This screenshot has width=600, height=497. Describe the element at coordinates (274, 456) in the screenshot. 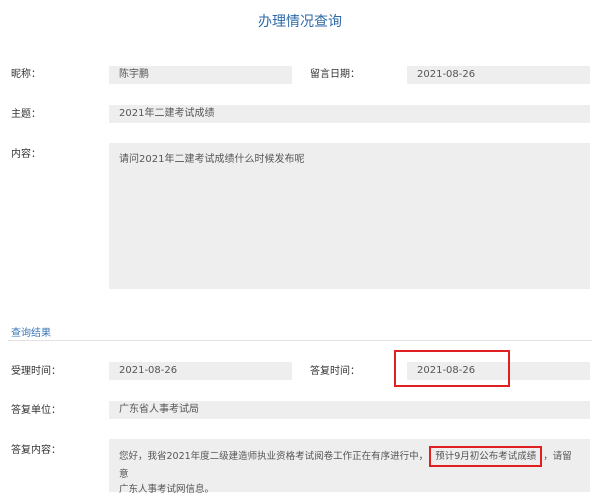

I see `reply-text-part1: 您好，我省2021年度二级建造师执业资格考试阅卷工作正在有序进行中，` at that location.